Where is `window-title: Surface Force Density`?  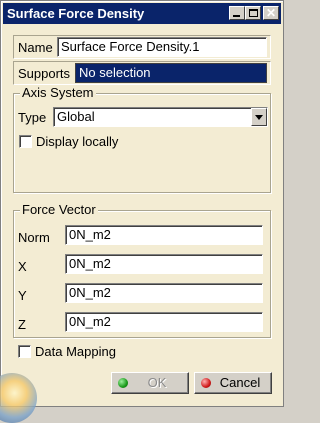
window-title: Surface Force Density is located at coordinates (76, 13).